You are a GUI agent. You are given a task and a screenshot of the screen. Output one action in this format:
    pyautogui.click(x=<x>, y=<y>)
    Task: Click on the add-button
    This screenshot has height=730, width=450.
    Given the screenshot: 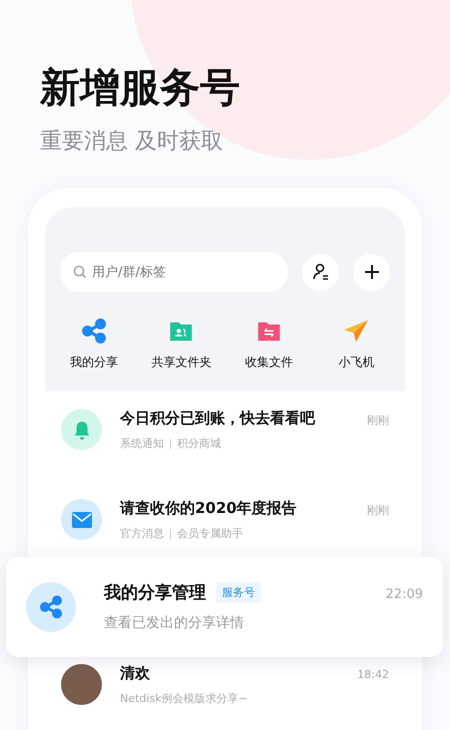 What is the action you would take?
    pyautogui.click(x=371, y=272)
    